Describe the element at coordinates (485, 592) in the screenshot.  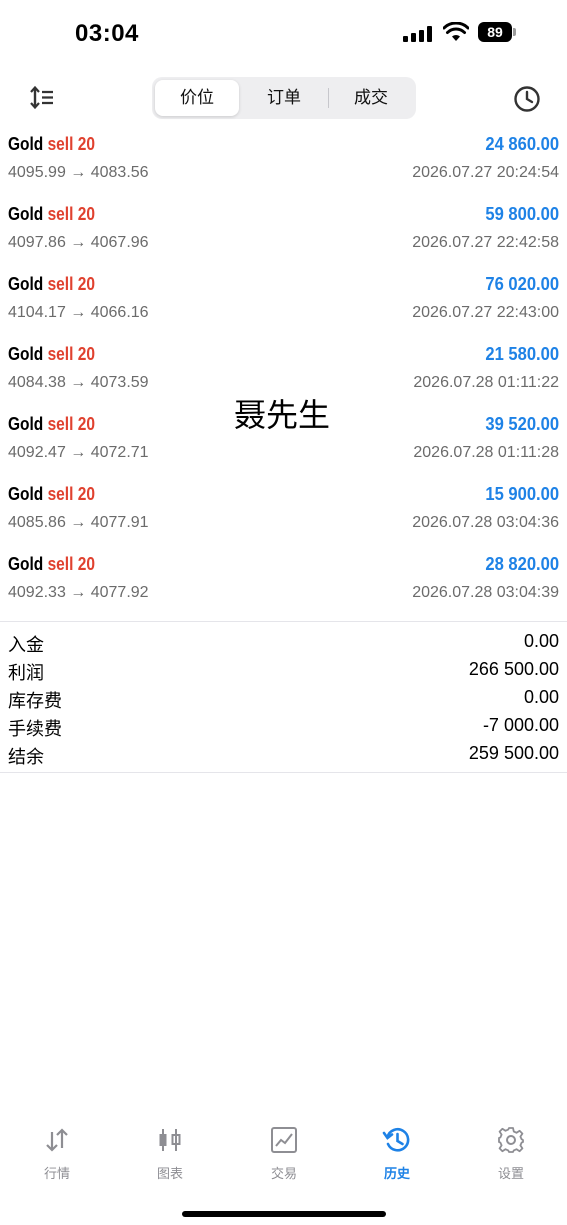
I see `deal-time: 2026.07.28 03:04:39` at that location.